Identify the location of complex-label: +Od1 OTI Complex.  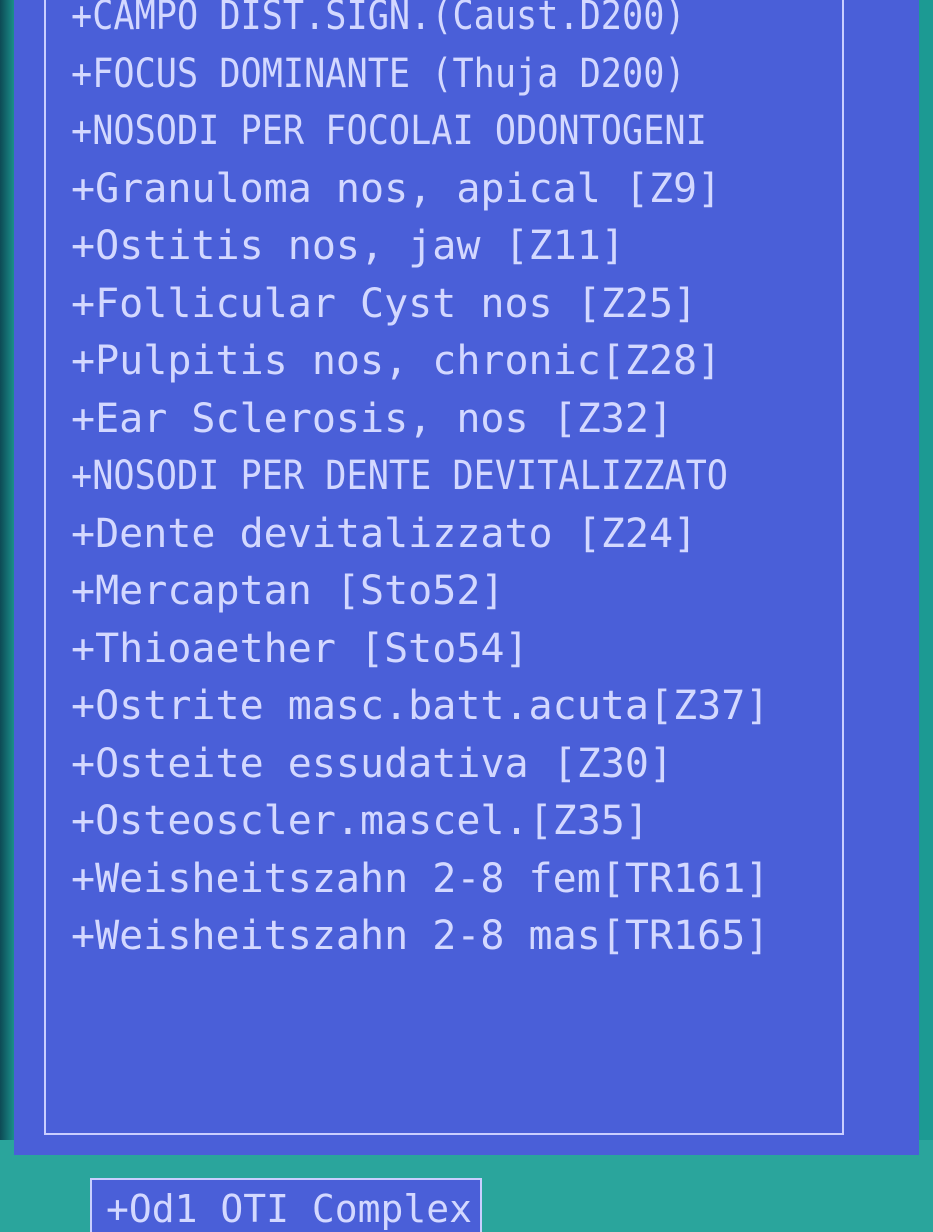
(289, 1209).